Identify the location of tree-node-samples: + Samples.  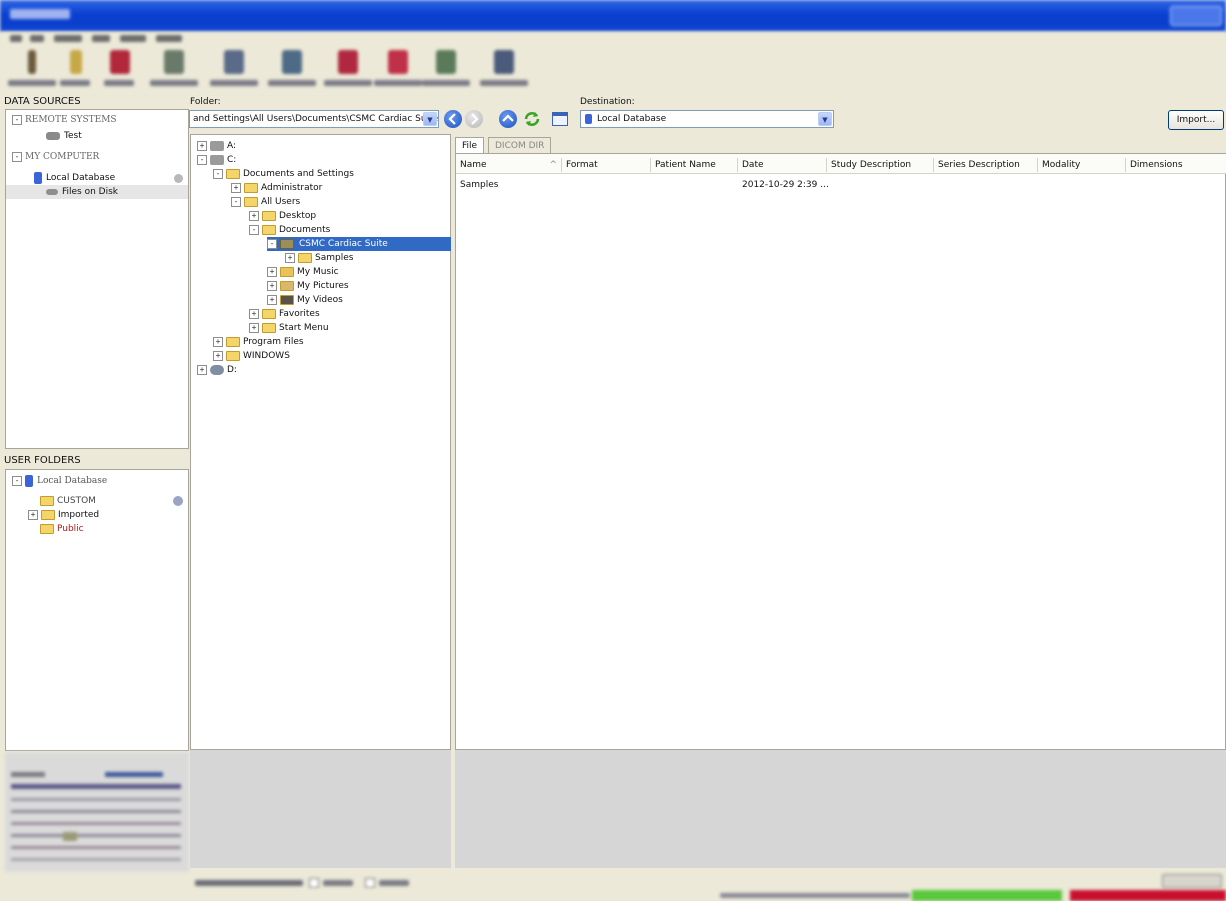
(319, 258).